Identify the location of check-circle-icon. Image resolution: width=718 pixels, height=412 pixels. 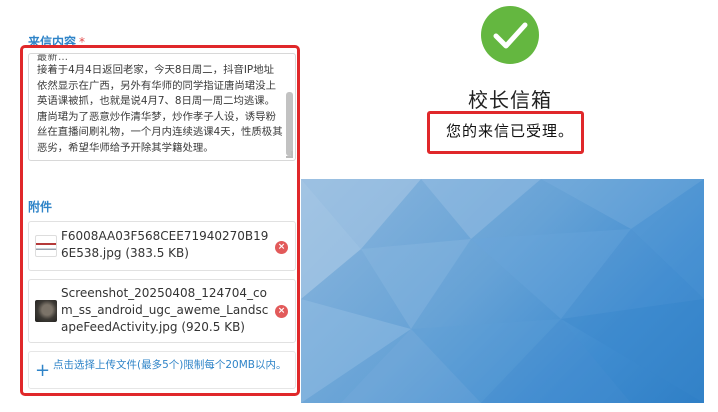
(510, 35).